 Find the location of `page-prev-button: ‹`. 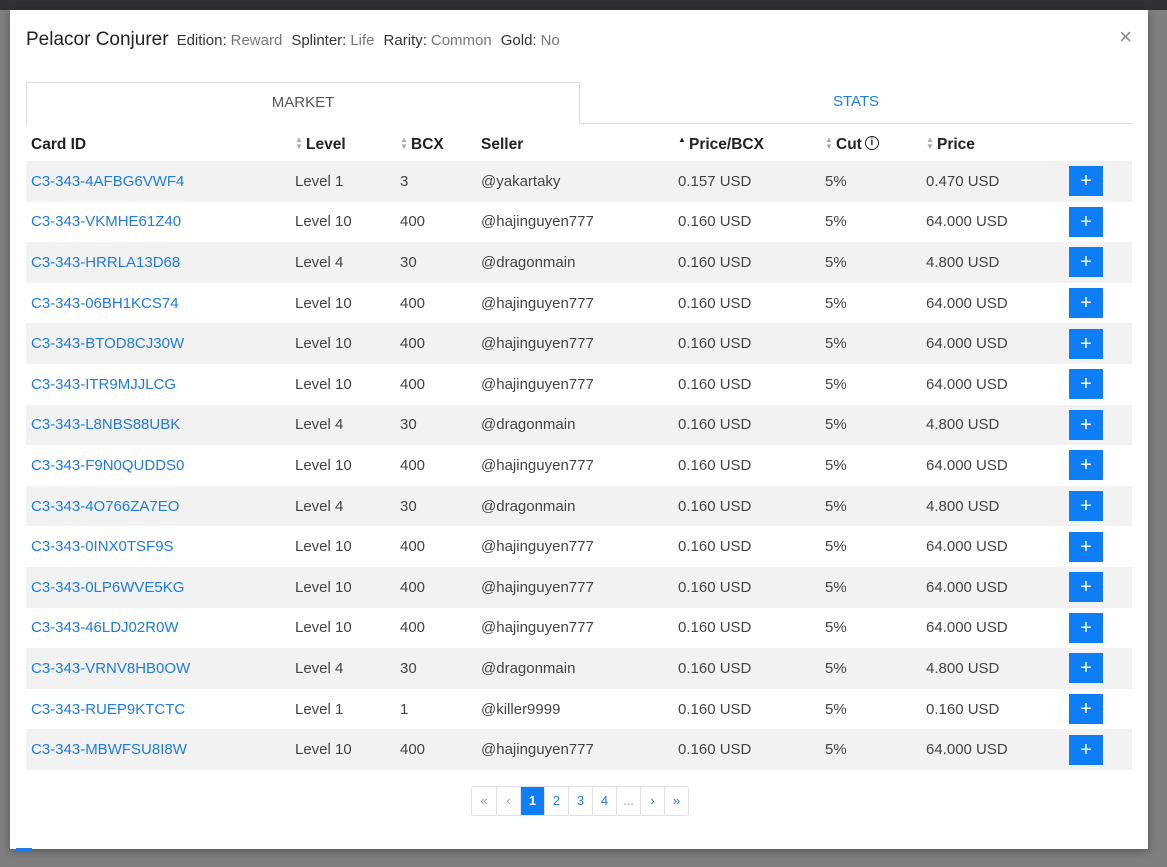

page-prev-button: ‹ is located at coordinates (508, 801).